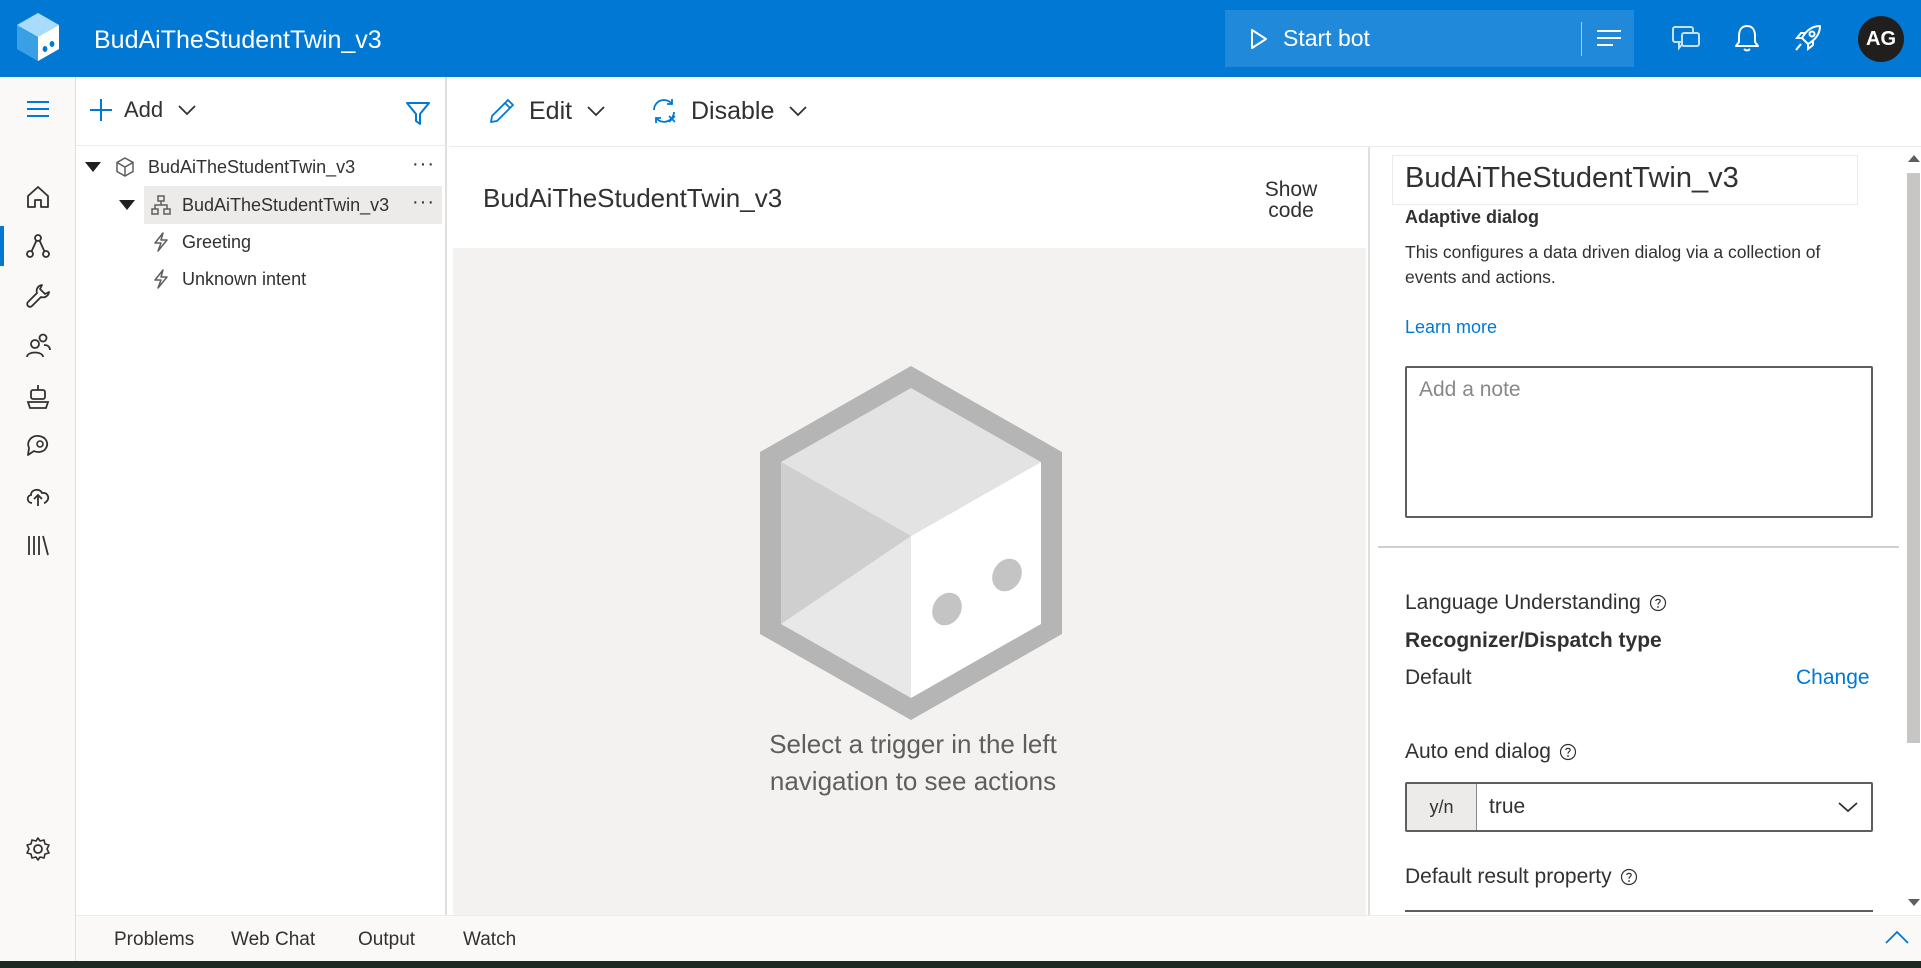  Describe the element at coordinates (1429, 38) in the screenshot. I see `start-bot-button: Start bot` at that location.